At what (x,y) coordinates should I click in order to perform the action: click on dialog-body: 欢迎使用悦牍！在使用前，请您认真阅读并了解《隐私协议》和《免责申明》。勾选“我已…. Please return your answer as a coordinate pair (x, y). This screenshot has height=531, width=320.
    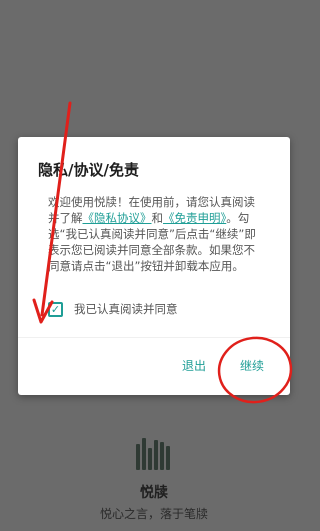
    Looking at the image, I should click on (157, 234).